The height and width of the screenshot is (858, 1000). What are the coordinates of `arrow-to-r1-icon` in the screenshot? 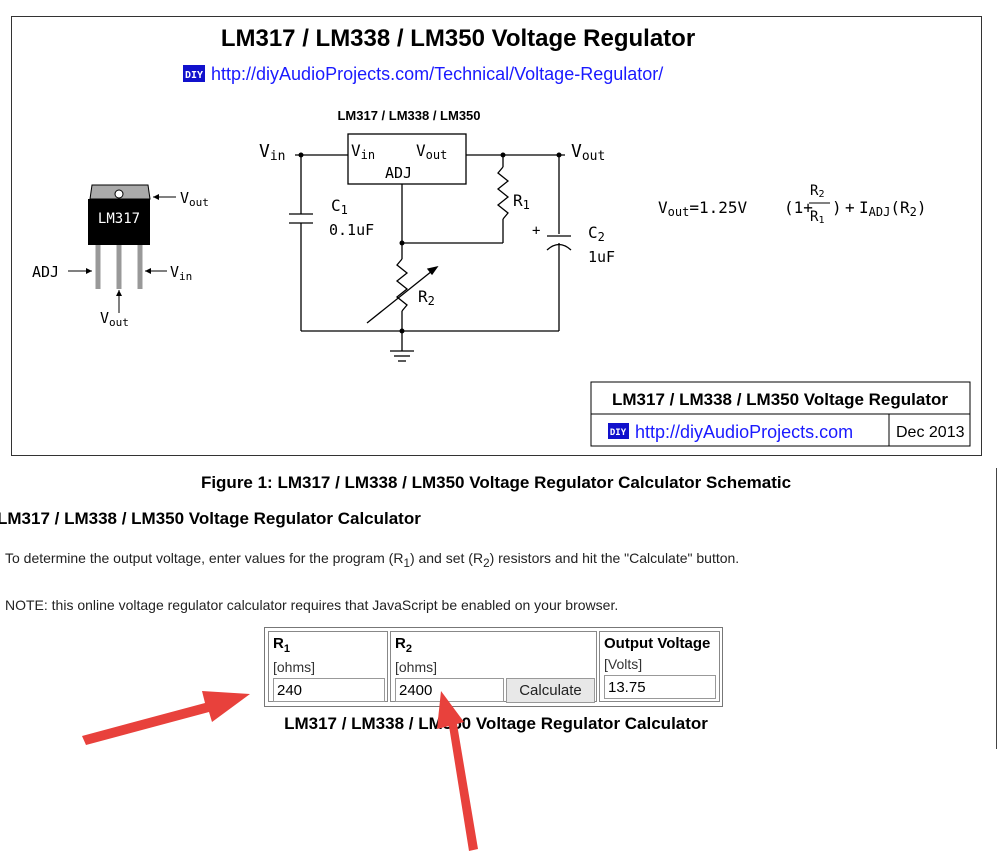 It's located at (166, 718).